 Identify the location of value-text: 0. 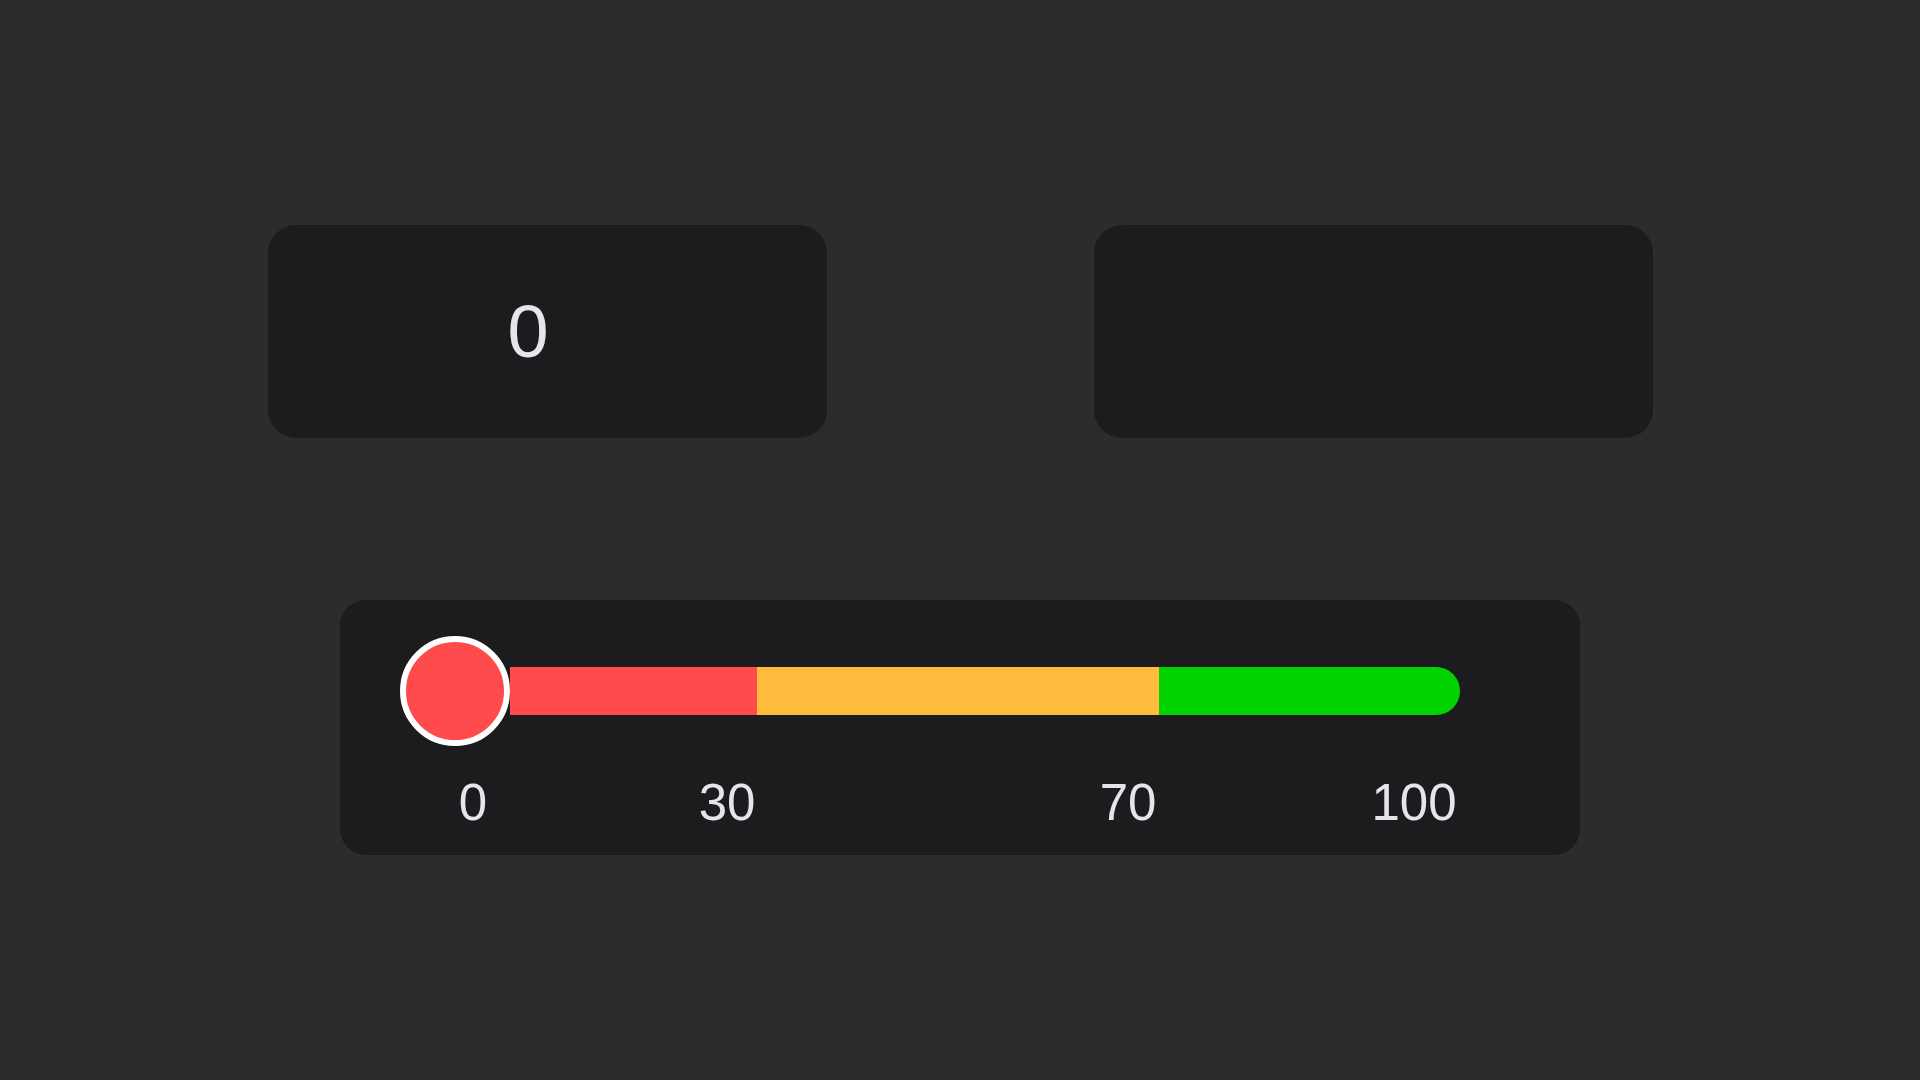
(528, 331).